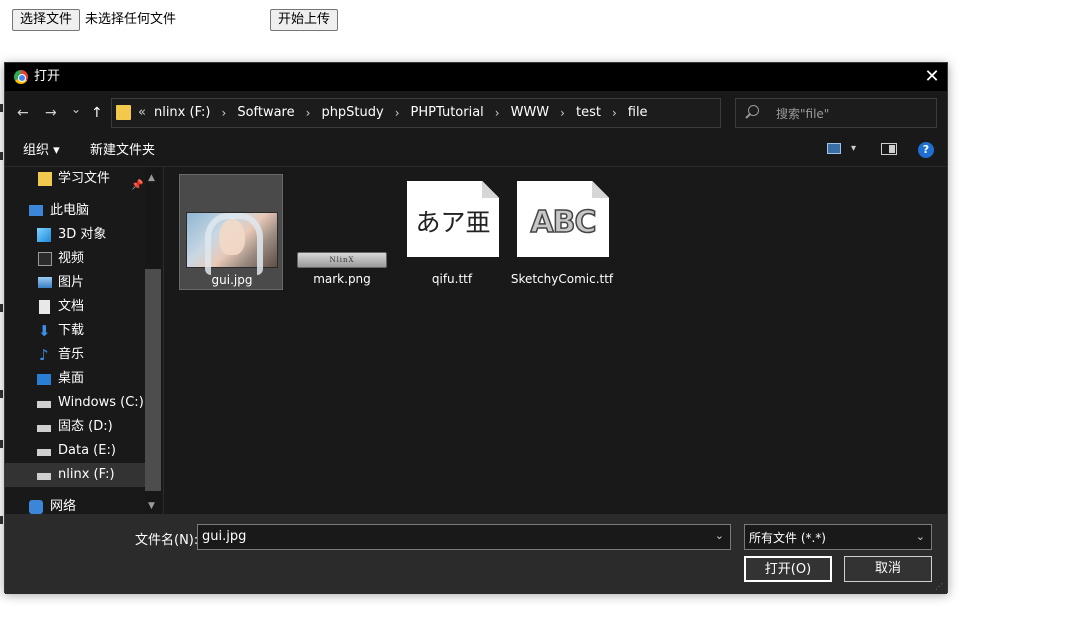  Describe the element at coordinates (44, 355) in the screenshot. I see `music-icon: ♪` at that location.